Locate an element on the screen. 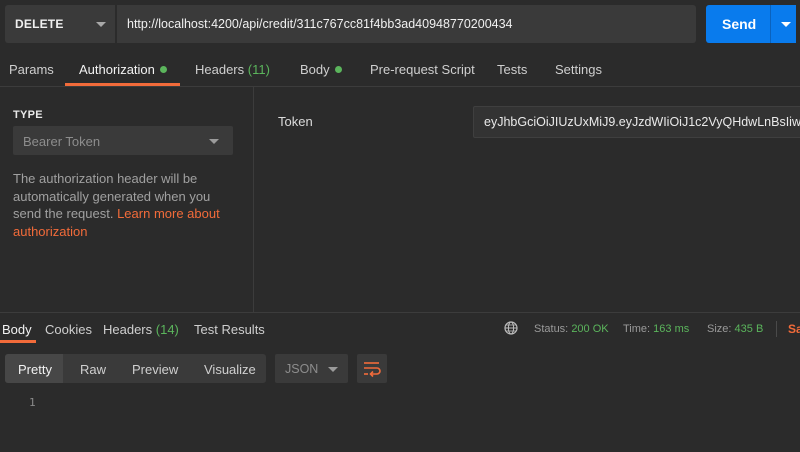  response-divider is located at coordinates (400, 312).